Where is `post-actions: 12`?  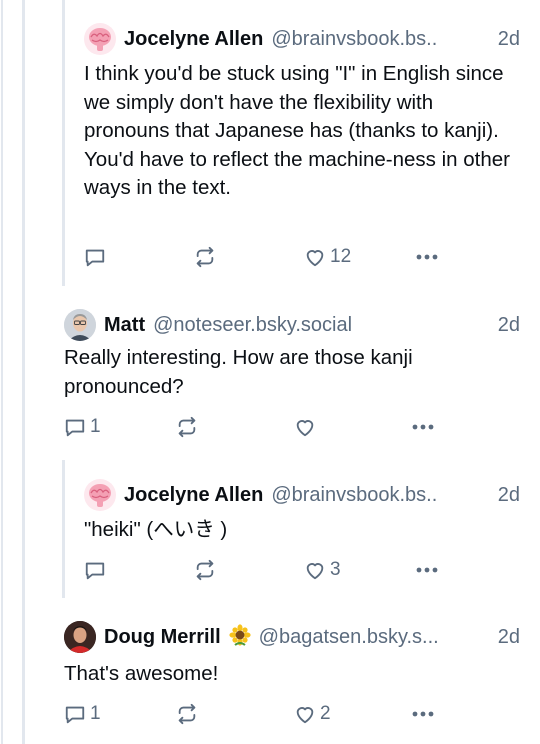 post-actions: 12 is located at coordinates (302, 257).